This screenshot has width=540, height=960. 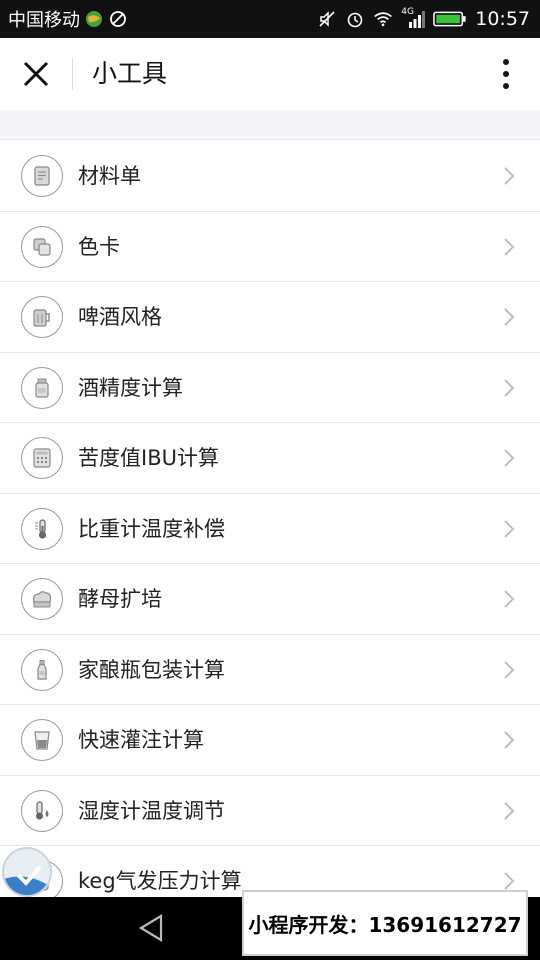 I want to click on floating-app-button, so click(x=27, y=872).